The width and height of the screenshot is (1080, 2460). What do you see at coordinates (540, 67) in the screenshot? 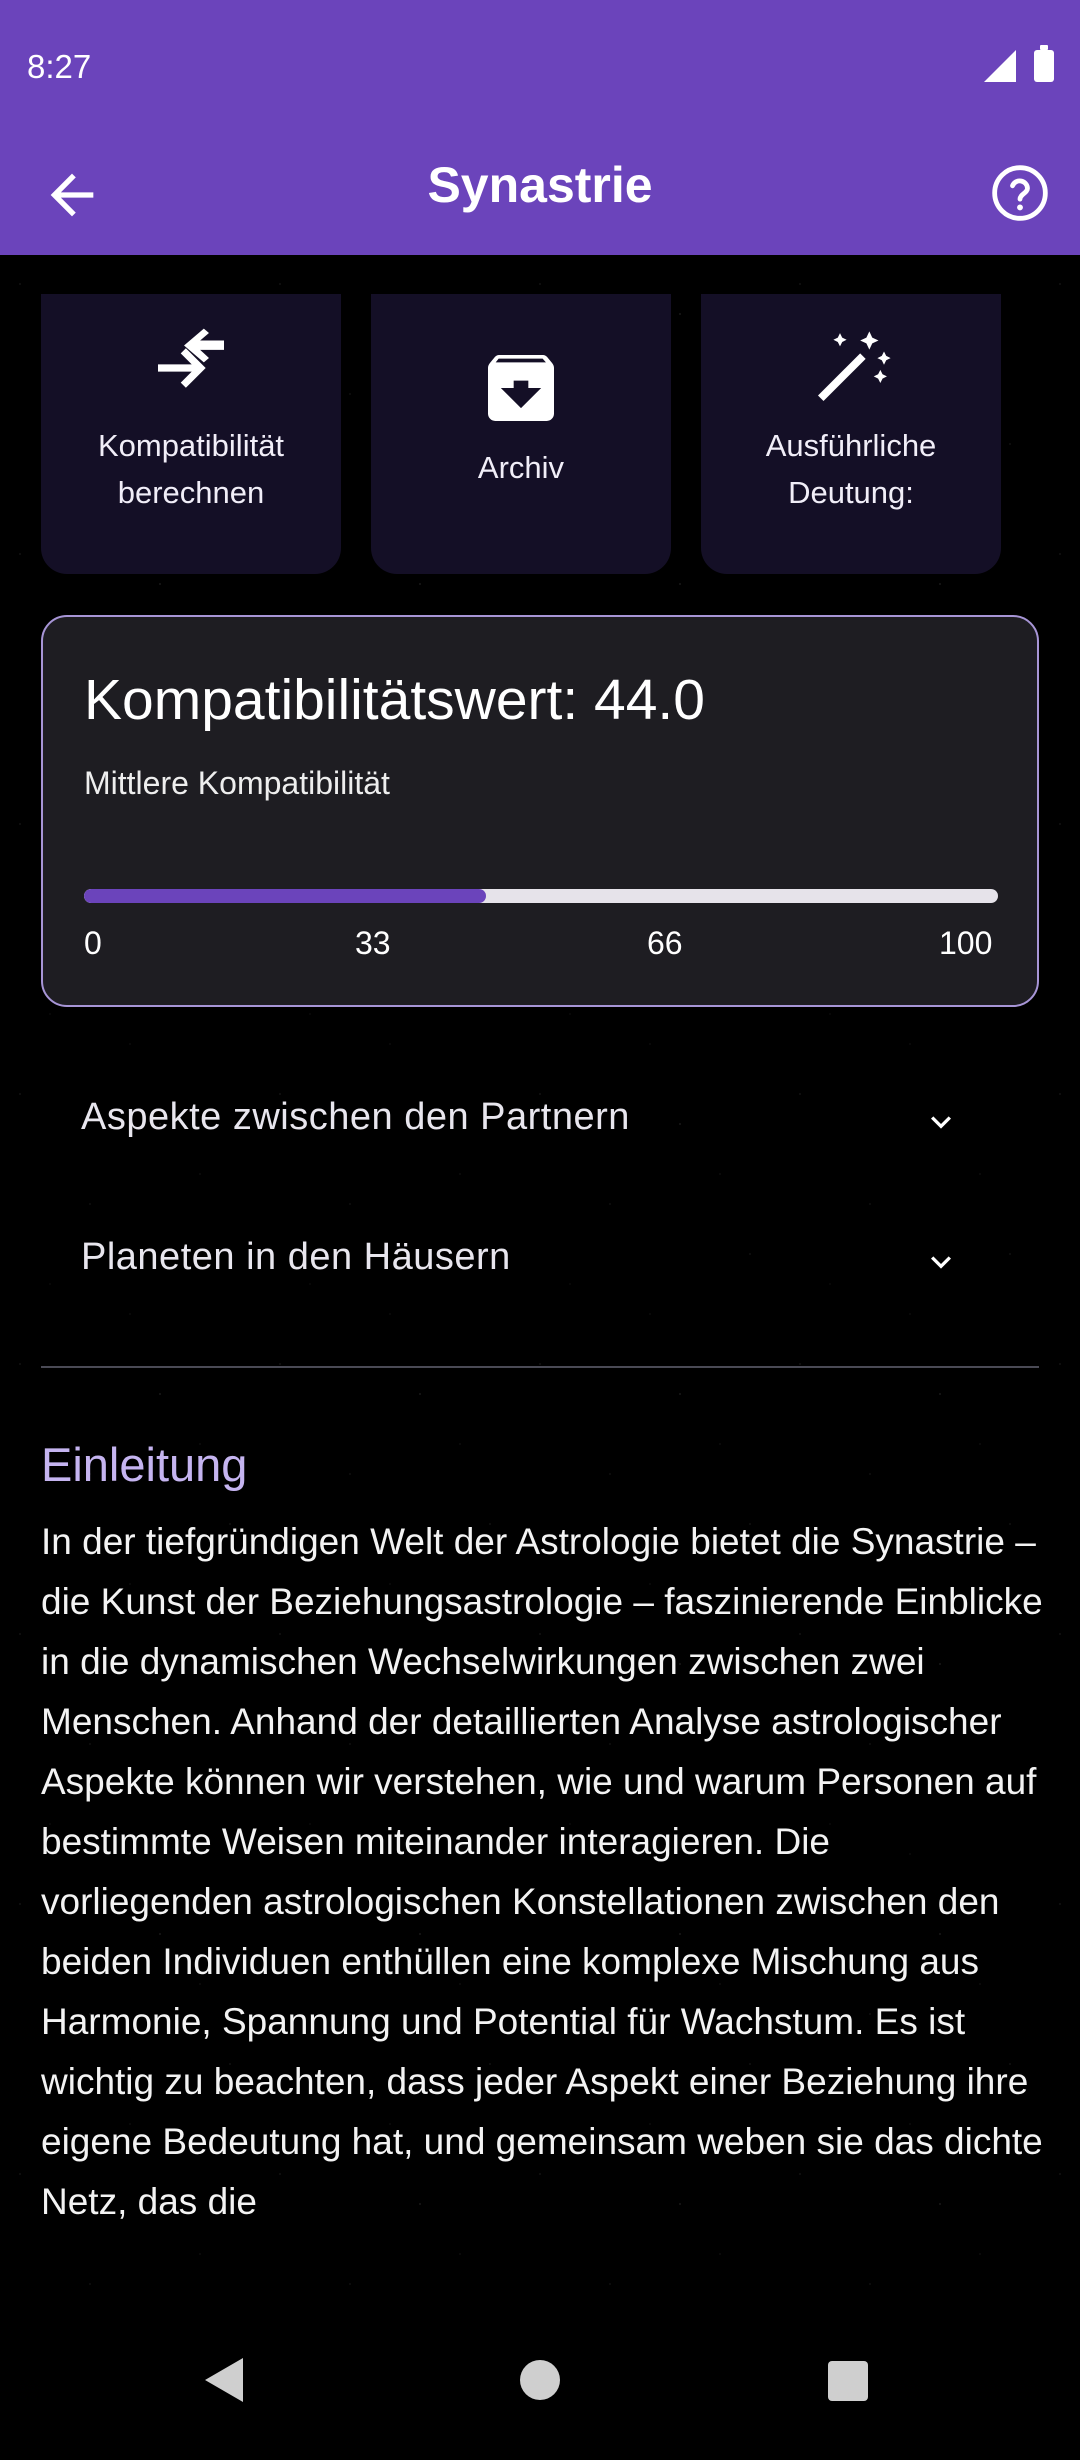
I see `status-bar: 8:27` at bounding box center [540, 67].